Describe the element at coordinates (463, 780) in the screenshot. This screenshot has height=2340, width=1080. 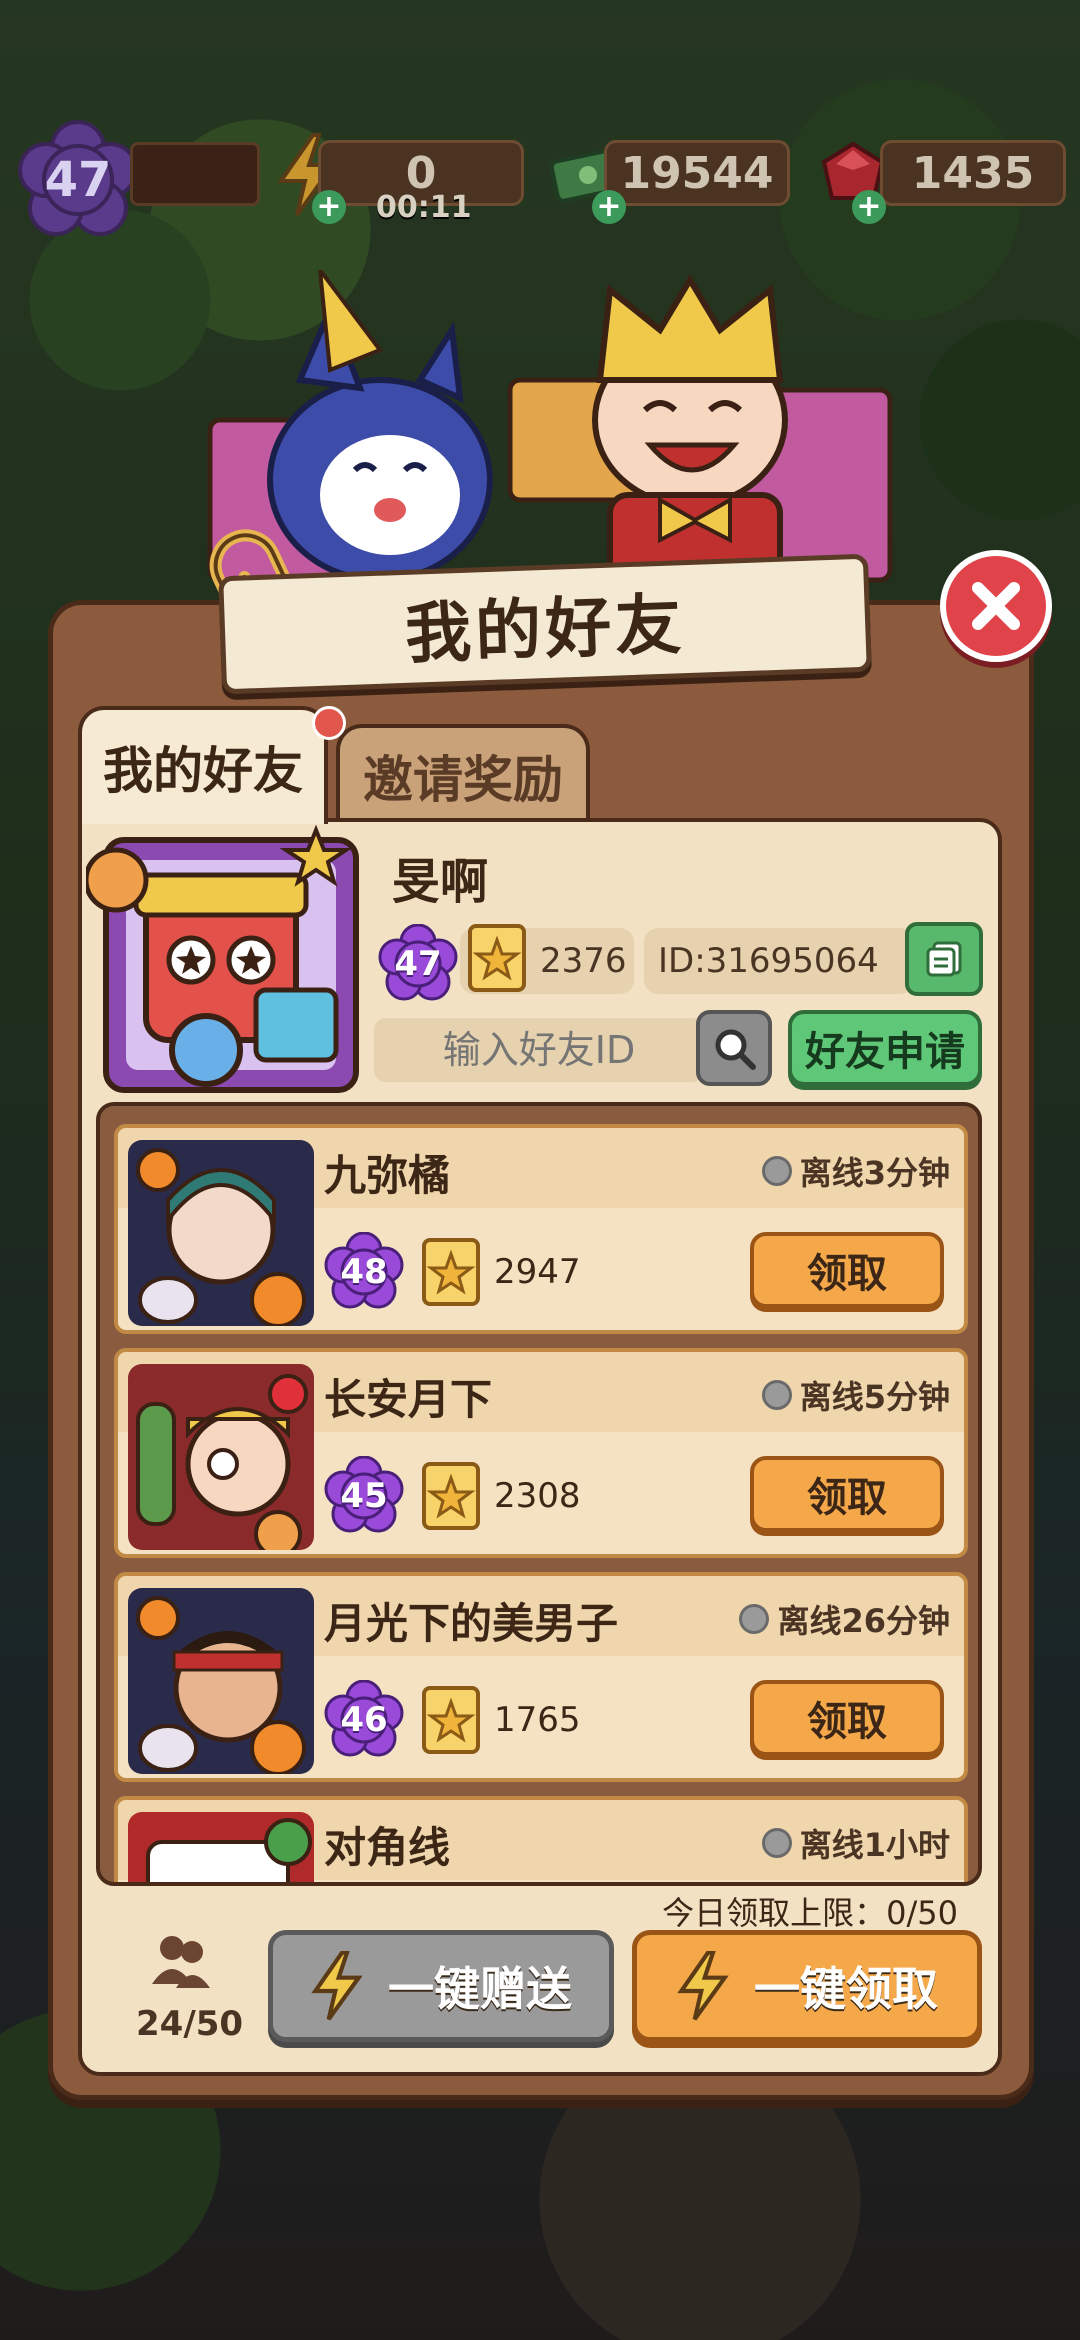
I see `tab-invite-label: 邀请奖励` at that location.